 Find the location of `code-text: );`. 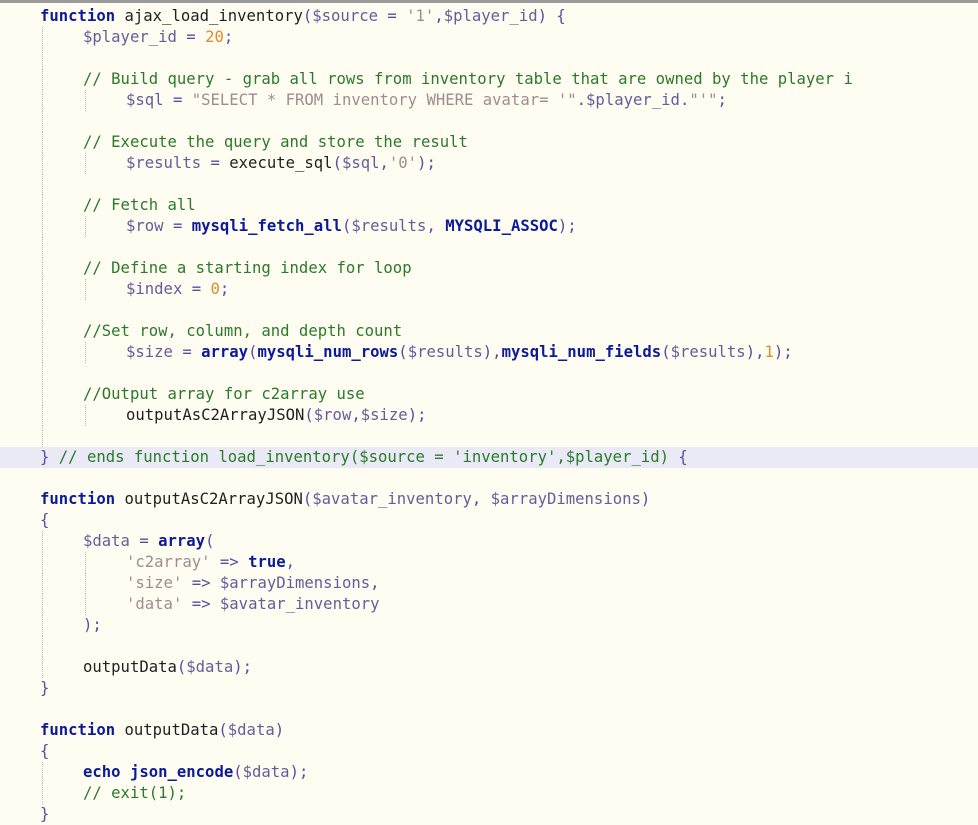

code-text: ); is located at coordinates (92, 625).